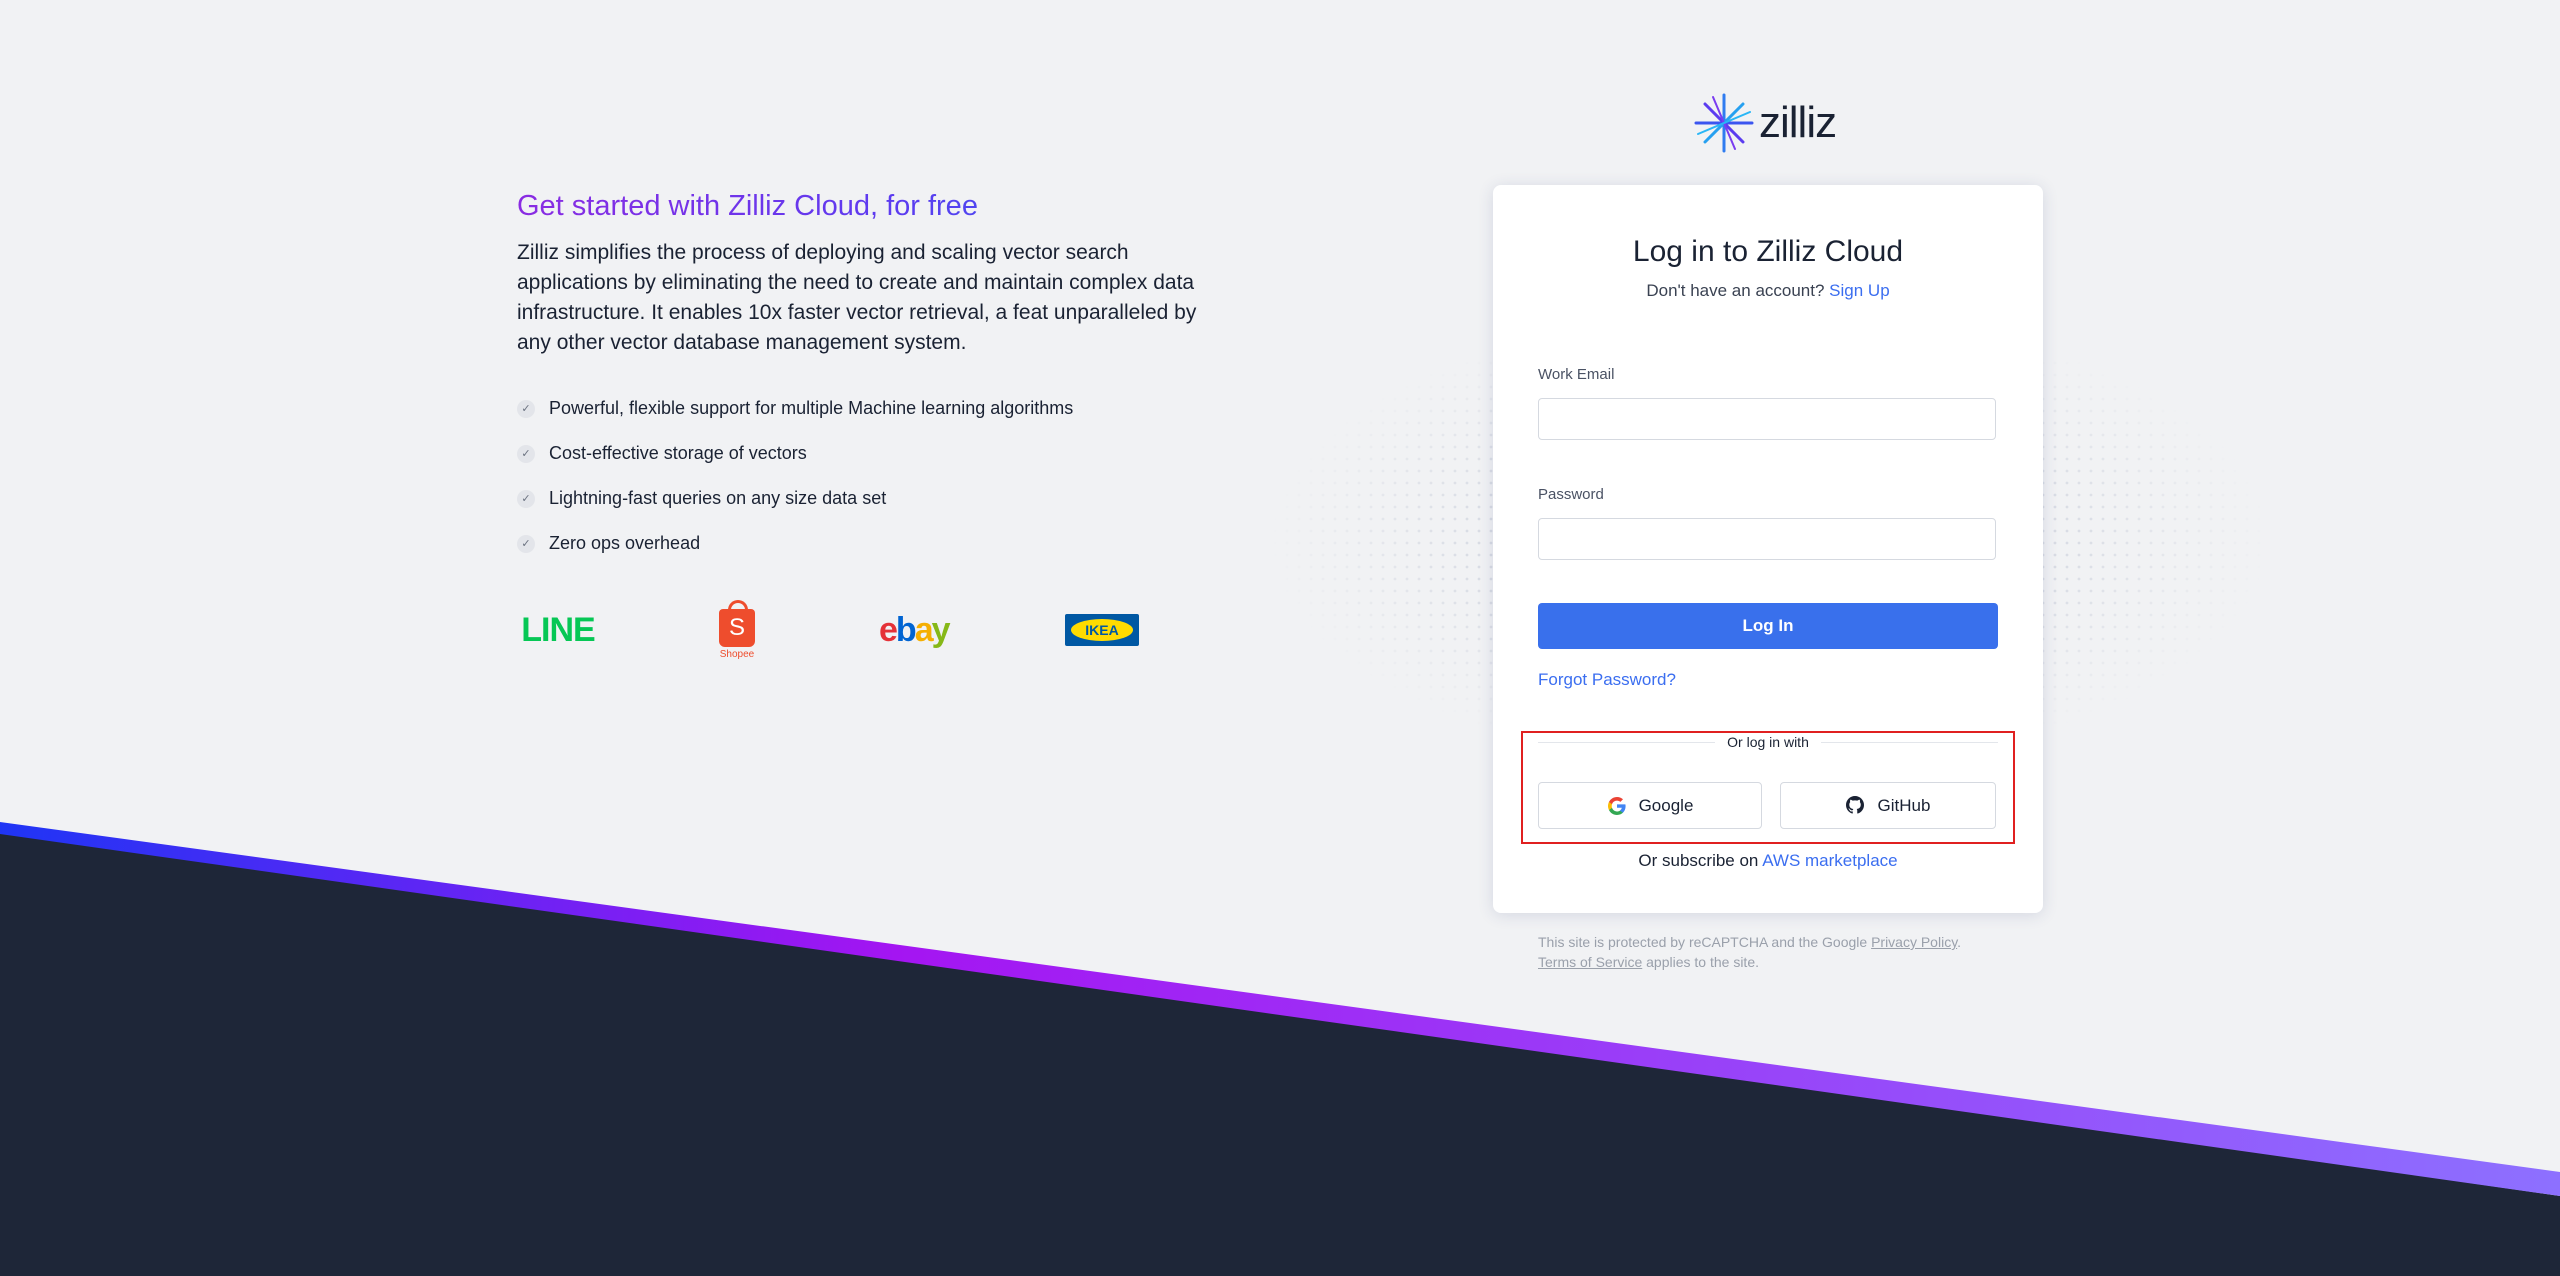 The height and width of the screenshot is (1276, 2560). I want to click on feature-text: Zero ops overhead, so click(625, 543).